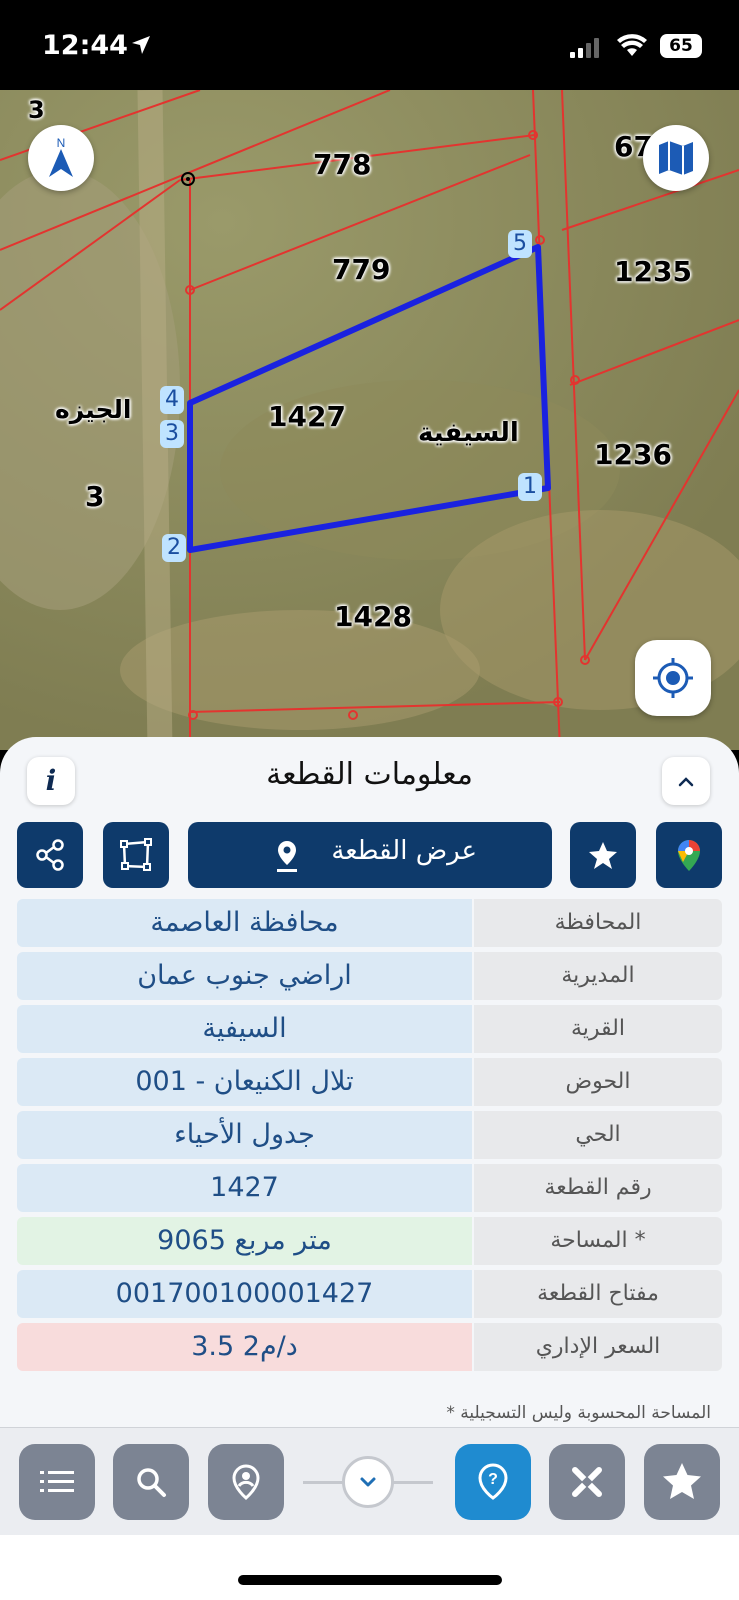 The height and width of the screenshot is (1600, 739). I want to click on locate-icon, so click(673, 678).